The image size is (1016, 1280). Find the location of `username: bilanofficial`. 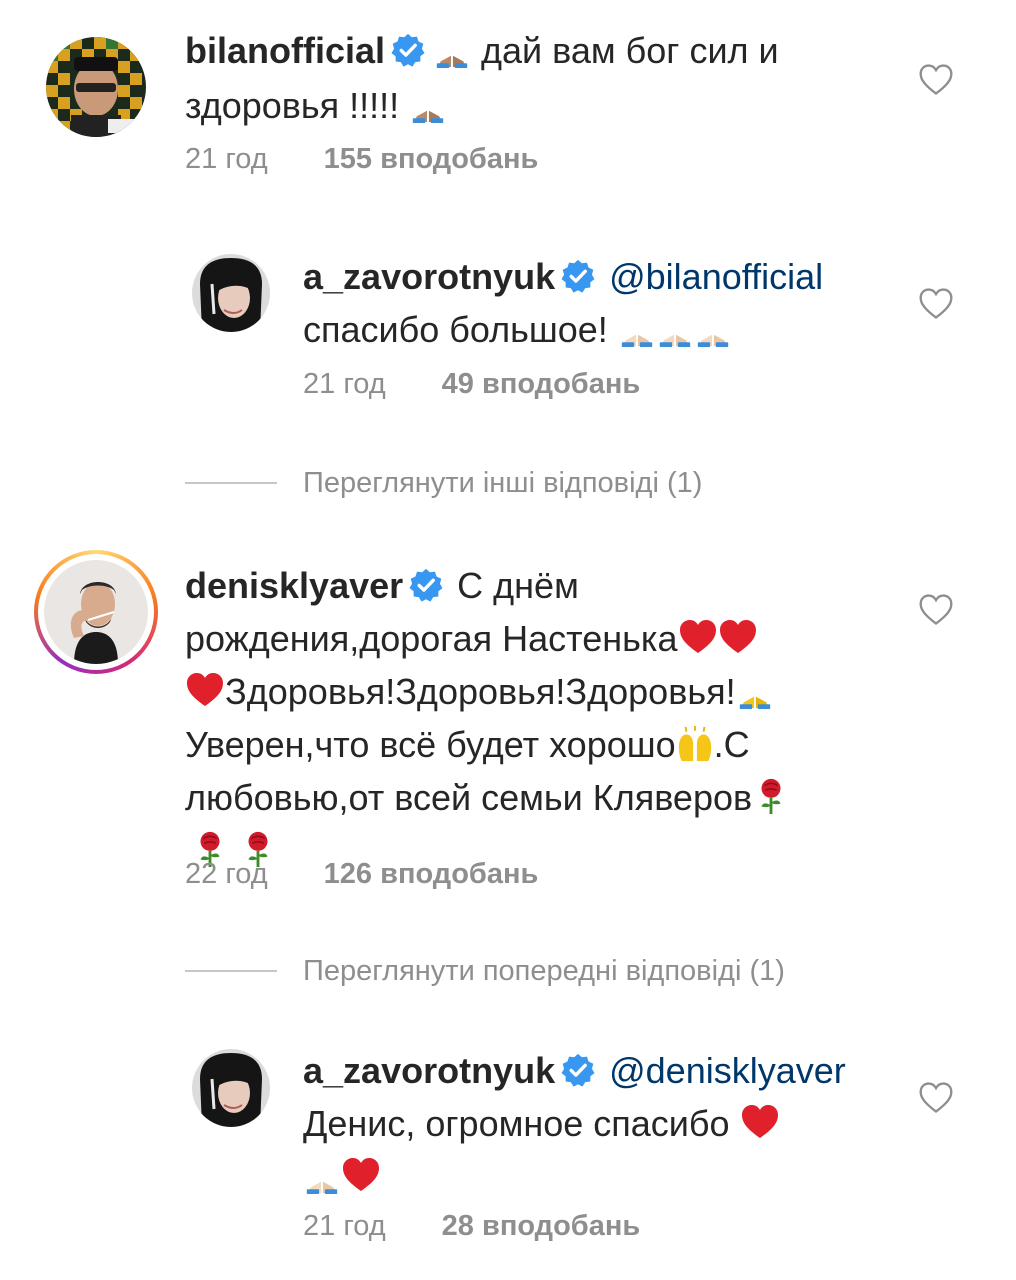

username: bilanofficial is located at coordinates (285, 50).